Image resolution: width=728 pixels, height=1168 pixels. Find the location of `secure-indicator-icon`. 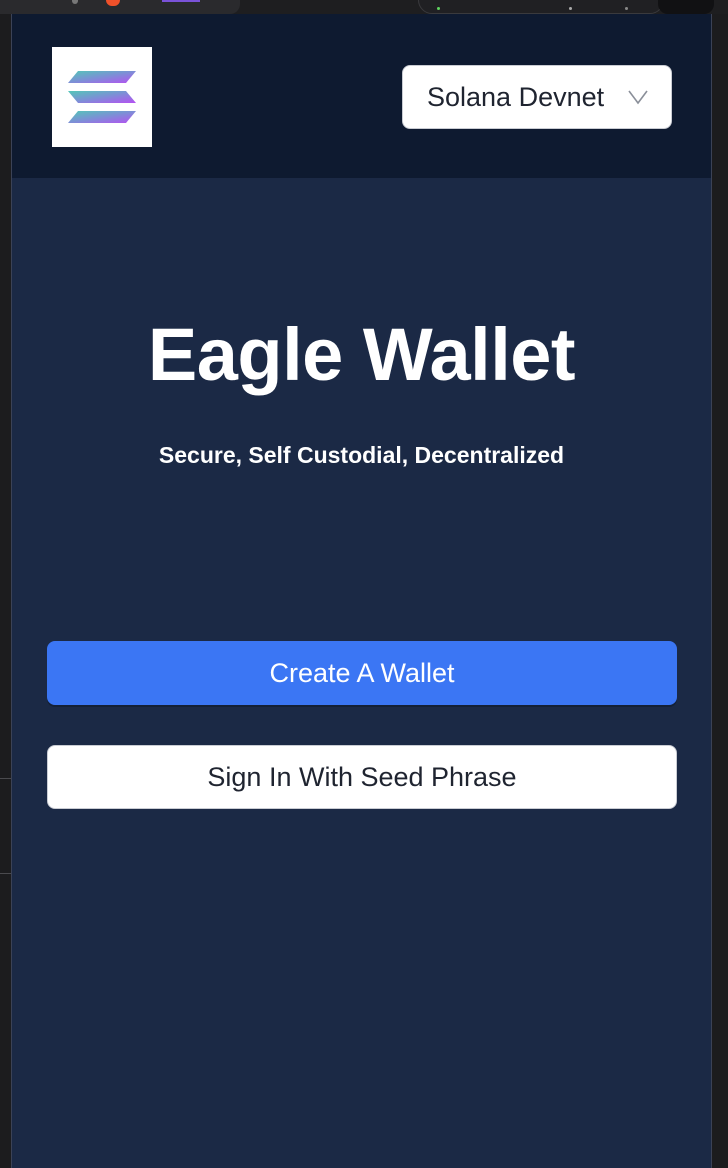

secure-indicator-icon is located at coordinates (438, 8).